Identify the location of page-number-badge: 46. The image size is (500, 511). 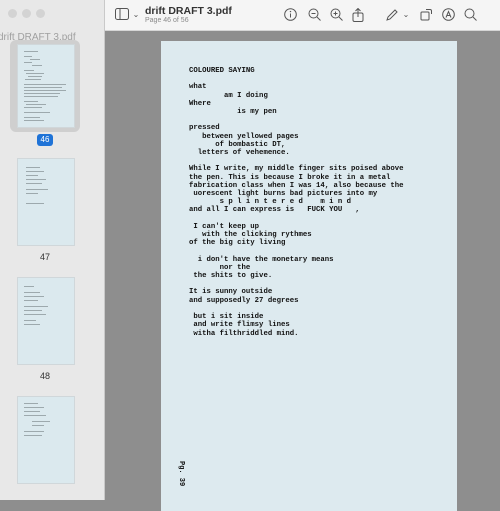
(45, 140).